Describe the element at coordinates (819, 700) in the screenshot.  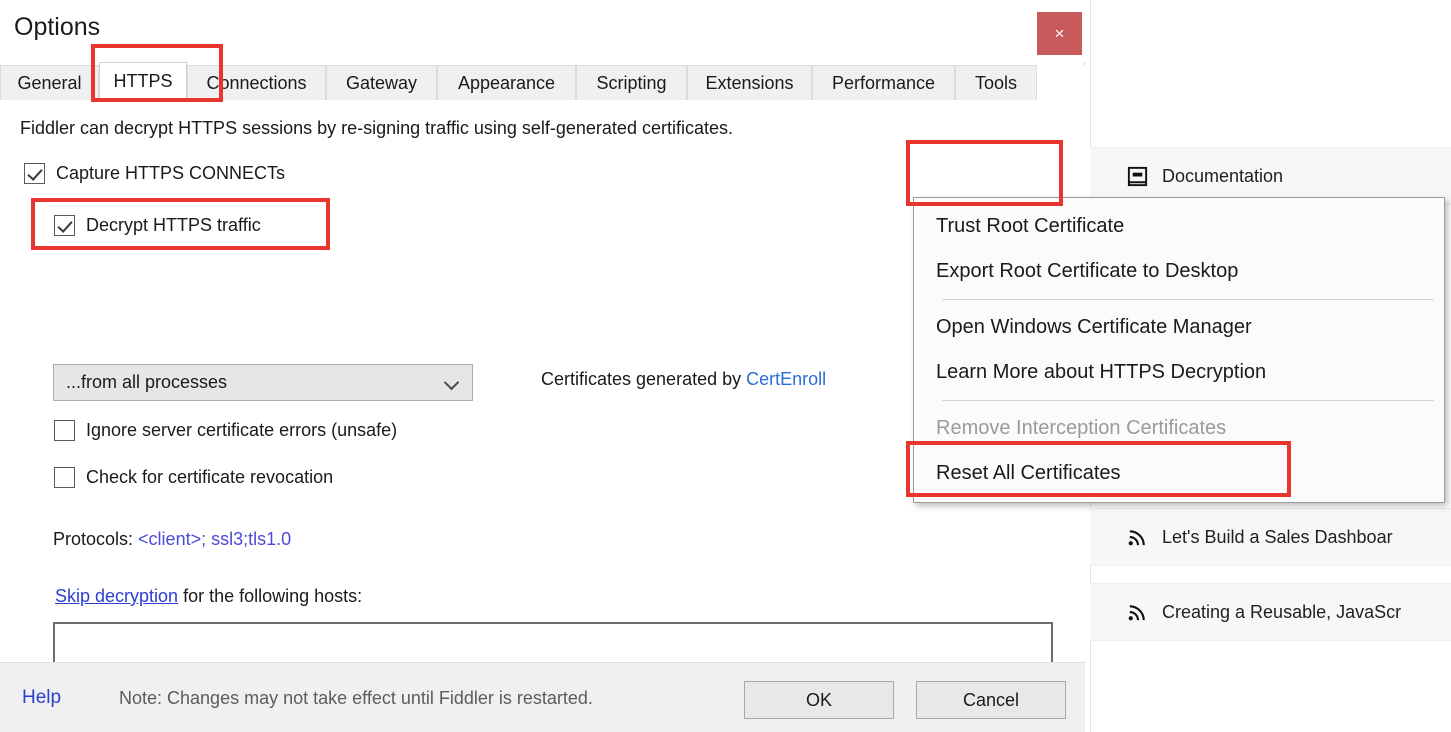
I see `ok-button: OK` at that location.